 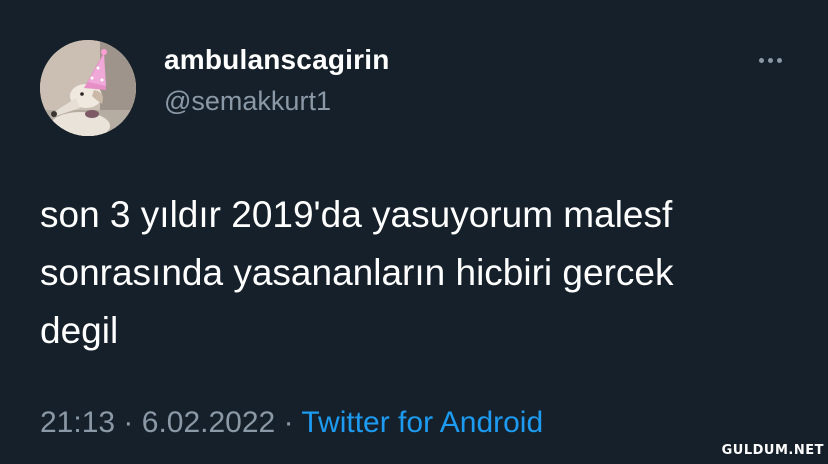 I want to click on user-handle: @semakkurt1, so click(x=247, y=101).